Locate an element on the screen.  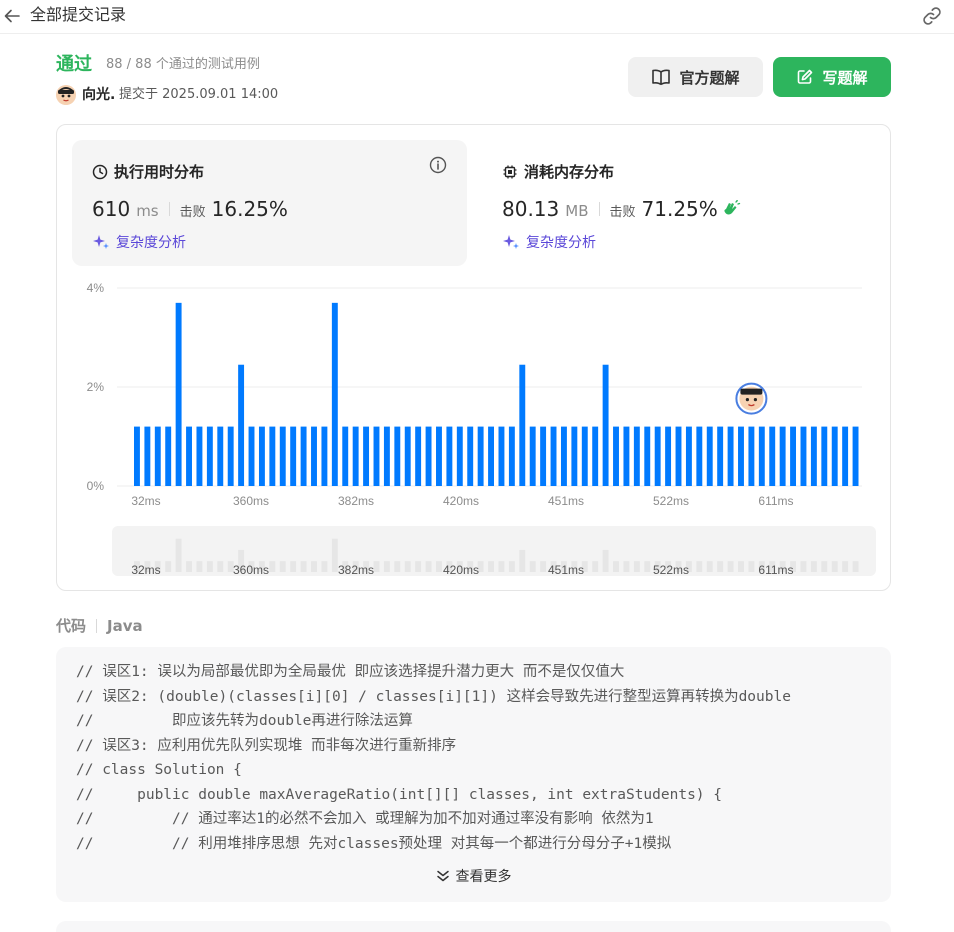
clap-hands-icon is located at coordinates (732, 207).